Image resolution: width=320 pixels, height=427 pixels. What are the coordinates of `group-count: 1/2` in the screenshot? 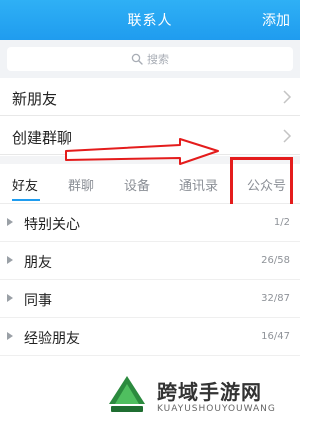 It's located at (281, 222).